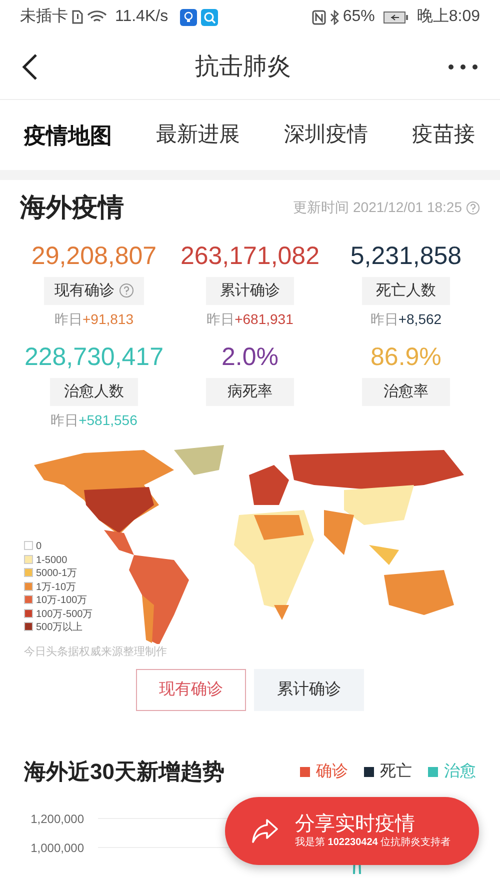 The height and width of the screenshot is (888, 500). I want to click on page-title: 抗击肺炎, so click(243, 67).